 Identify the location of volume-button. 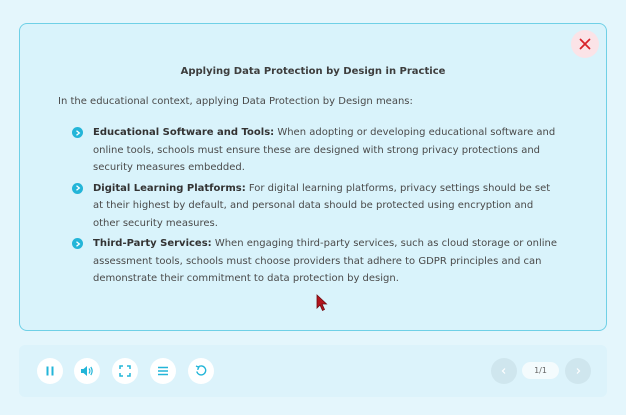
(87, 371).